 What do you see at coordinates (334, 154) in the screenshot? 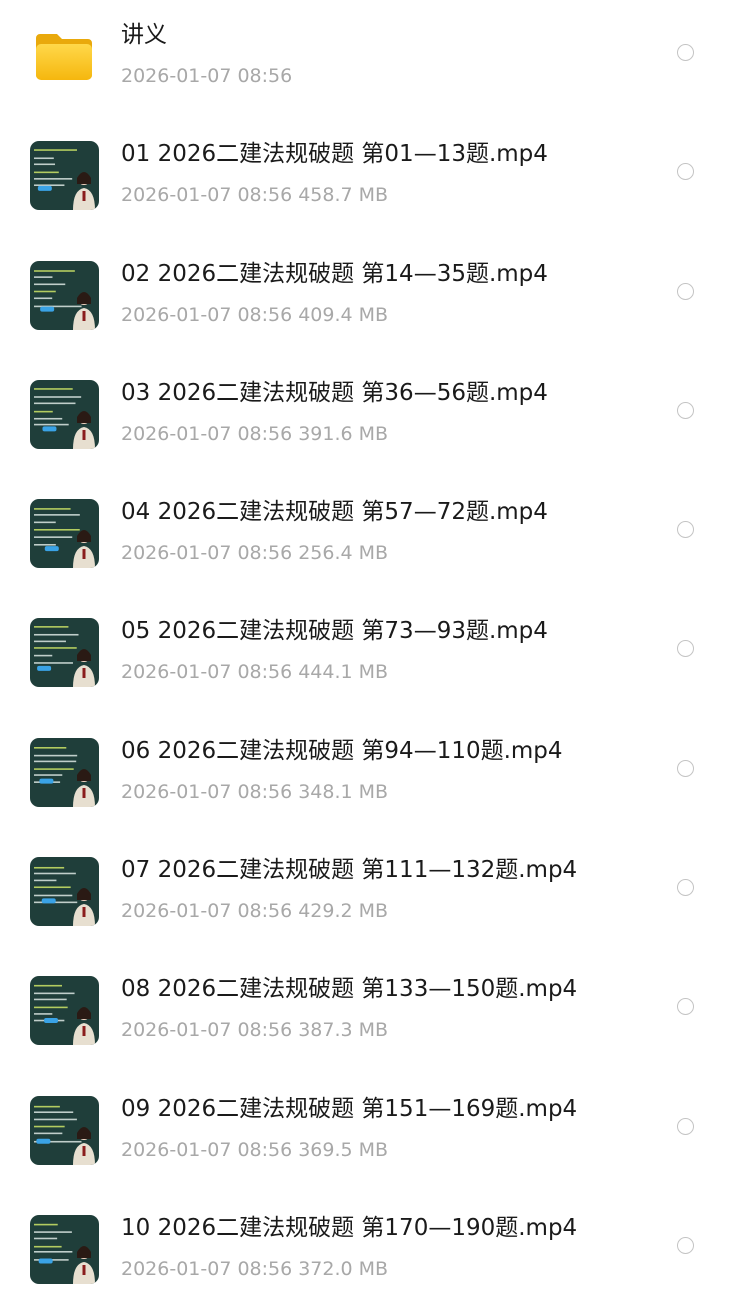
I see `file-name: 01 2026二建法规破题 第01—13题.mp4` at bounding box center [334, 154].